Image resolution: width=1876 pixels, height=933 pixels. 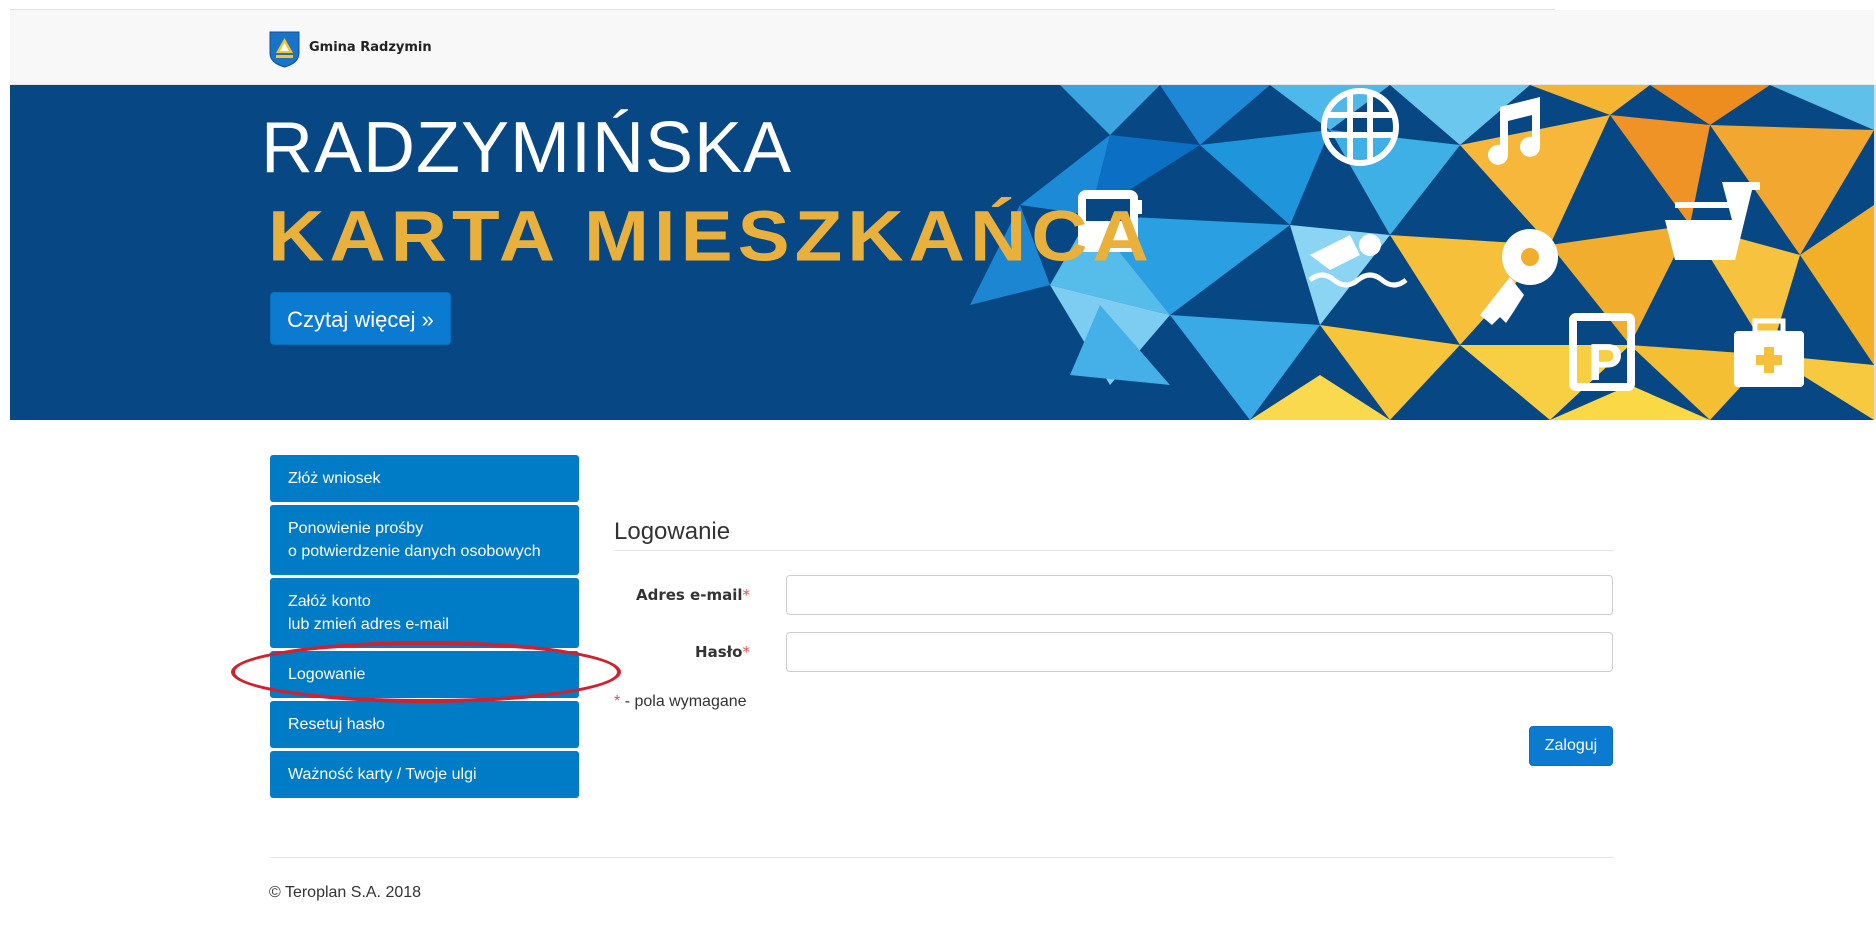 I want to click on brand-name: Gmina Radzymin, so click(x=370, y=47).